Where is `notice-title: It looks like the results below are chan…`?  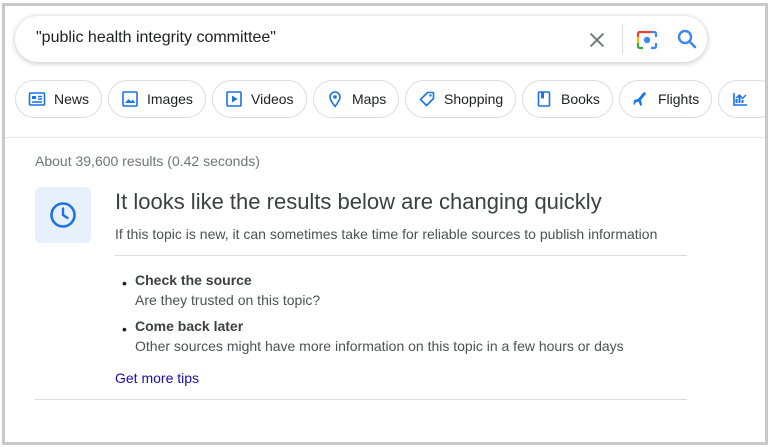 notice-title: It looks like the results below are chan… is located at coordinates (358, 201).